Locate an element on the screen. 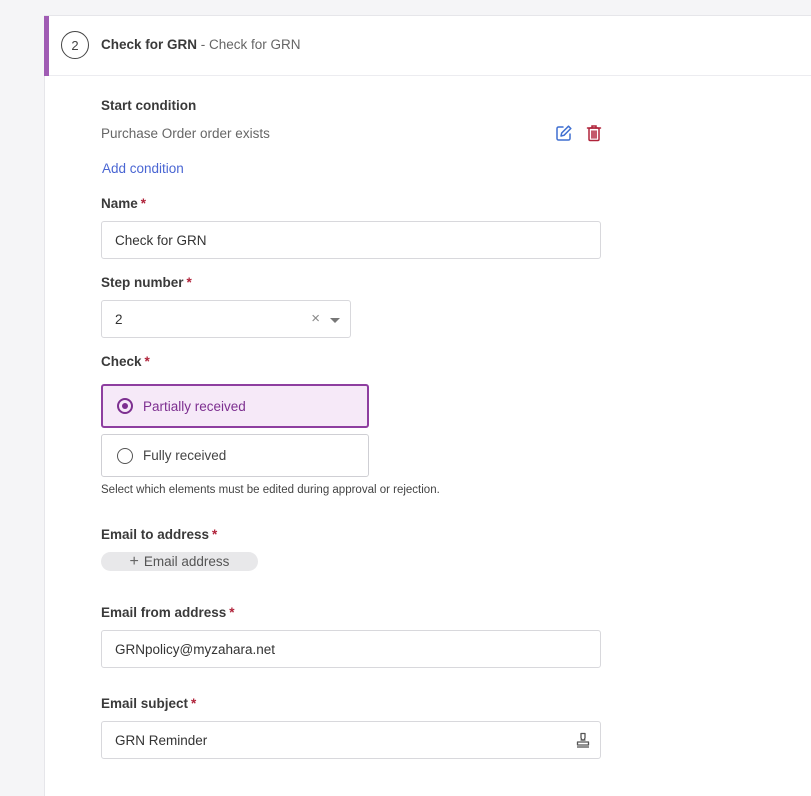 The image size is (811, 796). step-number-label-text: Step number is located at coordinates (142, 282).